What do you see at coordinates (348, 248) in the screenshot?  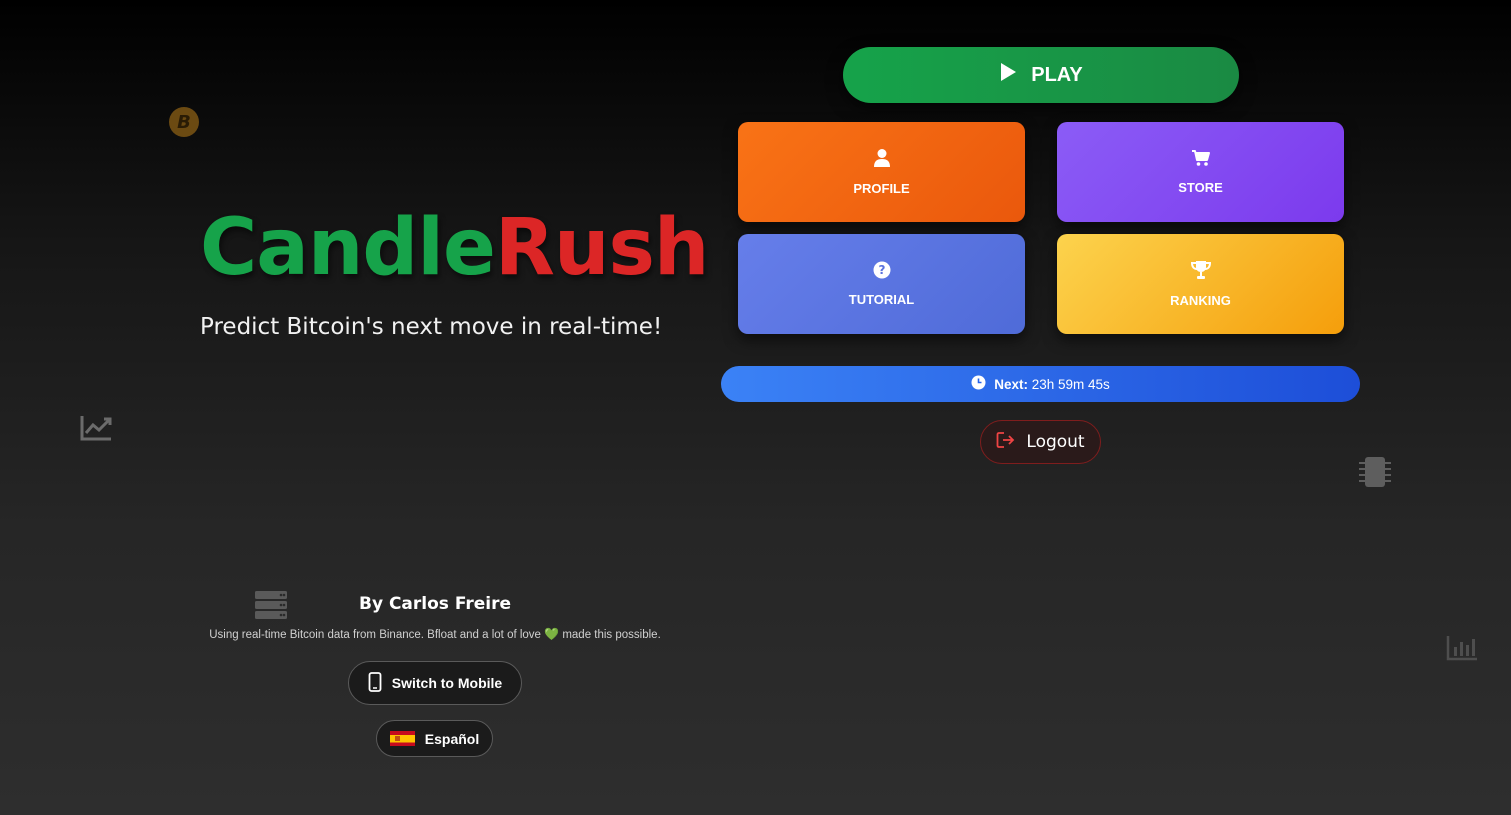 I see `app-title-candle: Candle` at bounding box center [348, 248].